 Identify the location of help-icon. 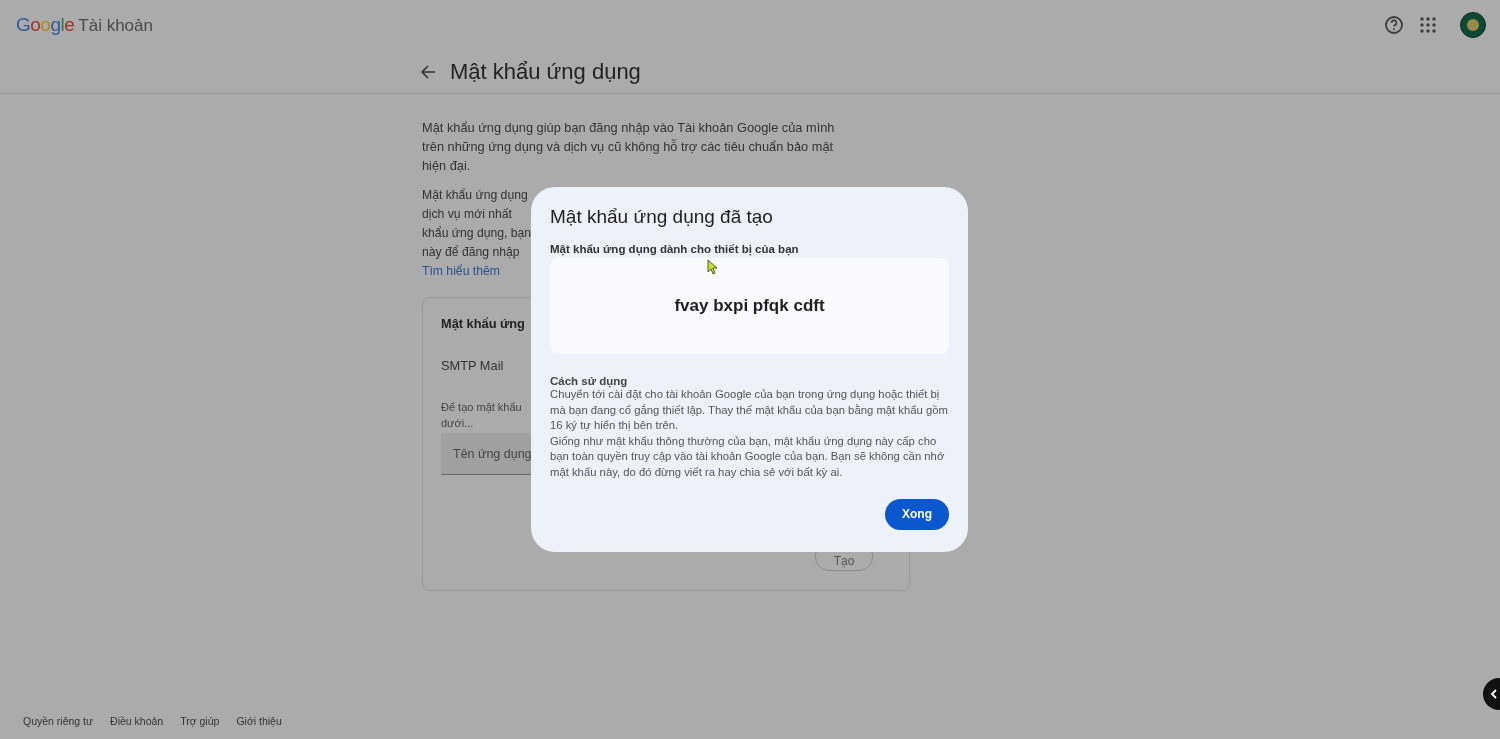
(1394, 25).